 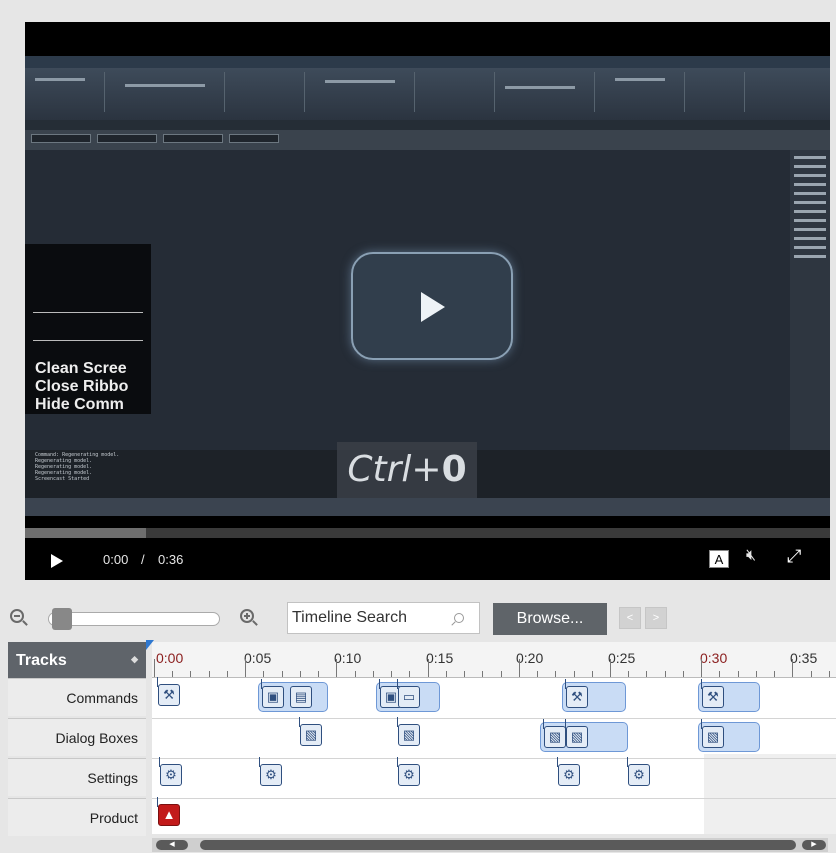 What do you see at coordinates (622, 658) in the screenshot?
I see `ruler-label: 0:25` at bounding box center [622, 658].